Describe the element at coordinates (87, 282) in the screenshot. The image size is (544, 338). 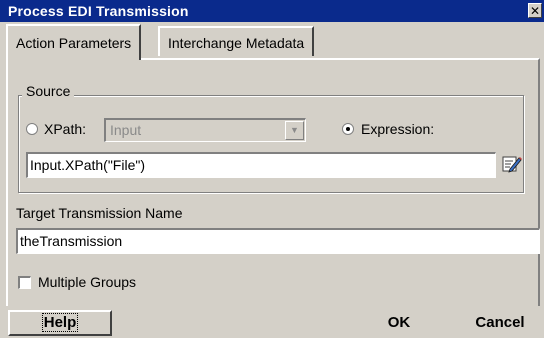
I see `multiple-groups-label: Multiple Groups` at that location.